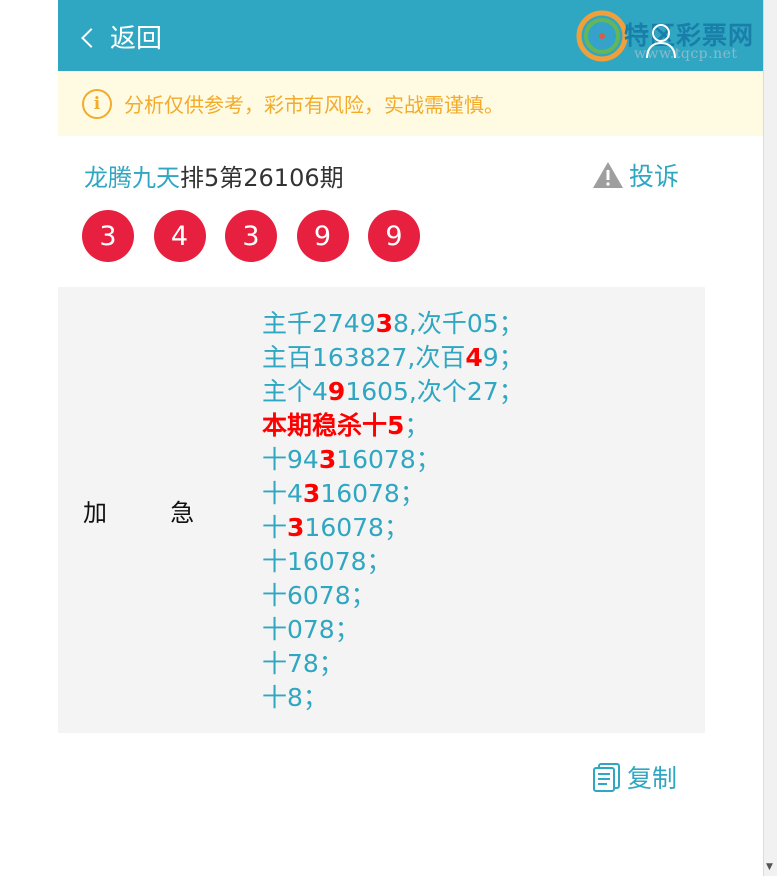 The image size is (777, 876). I want to click on prediction-line: 十8；, so click(393, 698).